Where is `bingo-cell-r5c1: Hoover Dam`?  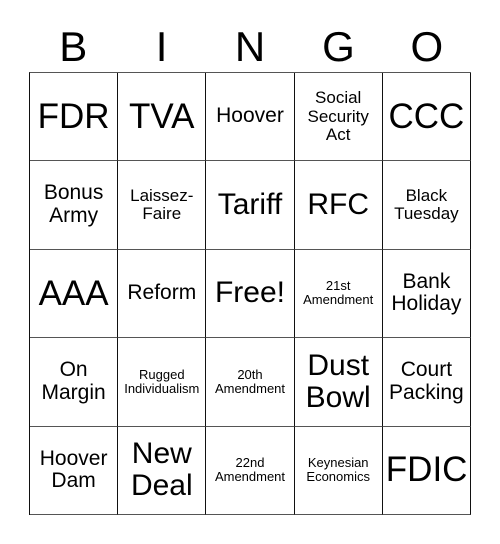 bingo-cell-r5c1: Hoover Dam is located at coordinates (74, 470).